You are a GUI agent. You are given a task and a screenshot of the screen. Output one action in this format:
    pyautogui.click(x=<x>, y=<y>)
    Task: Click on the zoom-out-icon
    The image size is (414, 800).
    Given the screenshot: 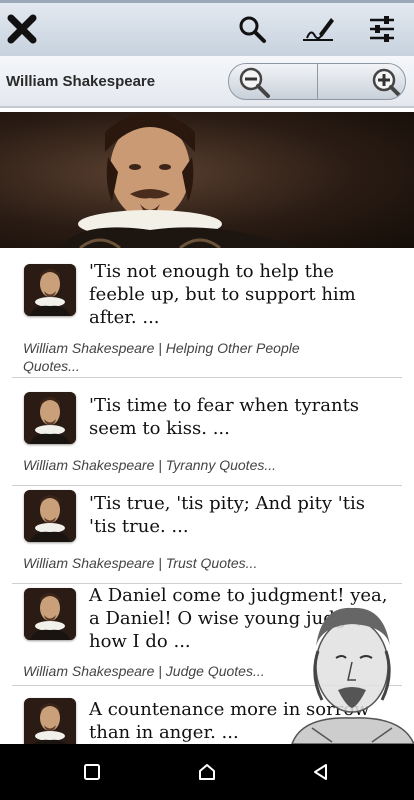 What is the action you would take?
    pyautogui.click(x=254, y=82)
    